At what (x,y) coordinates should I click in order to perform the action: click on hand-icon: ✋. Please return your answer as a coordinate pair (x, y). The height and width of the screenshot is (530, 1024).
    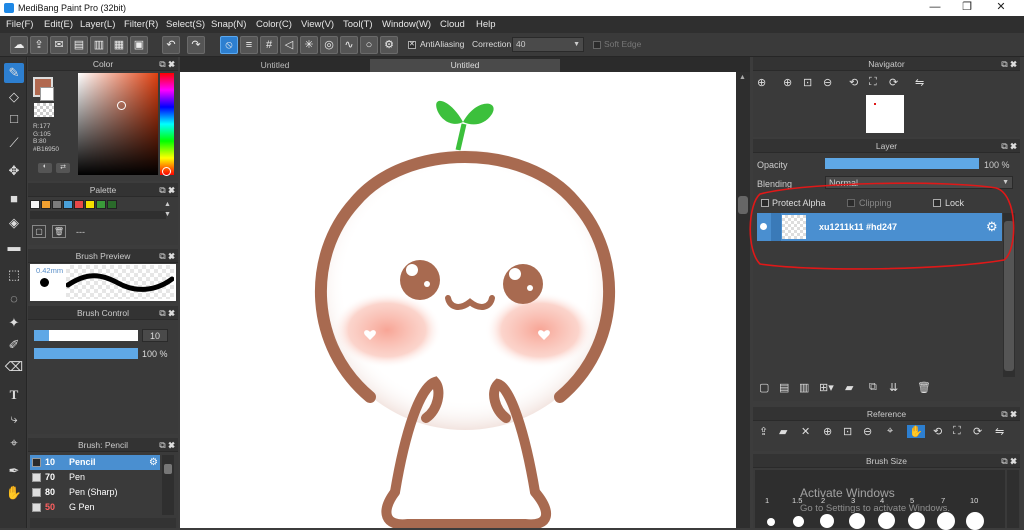
    Looking at the image, I should click on (916, 431).